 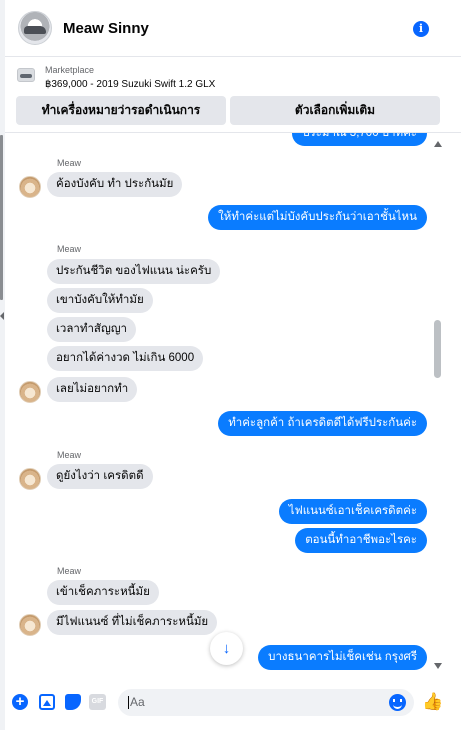 I want to click on more-options-button: ตัวเลือกเพิ่มเติม, so click(x=335, y=110).